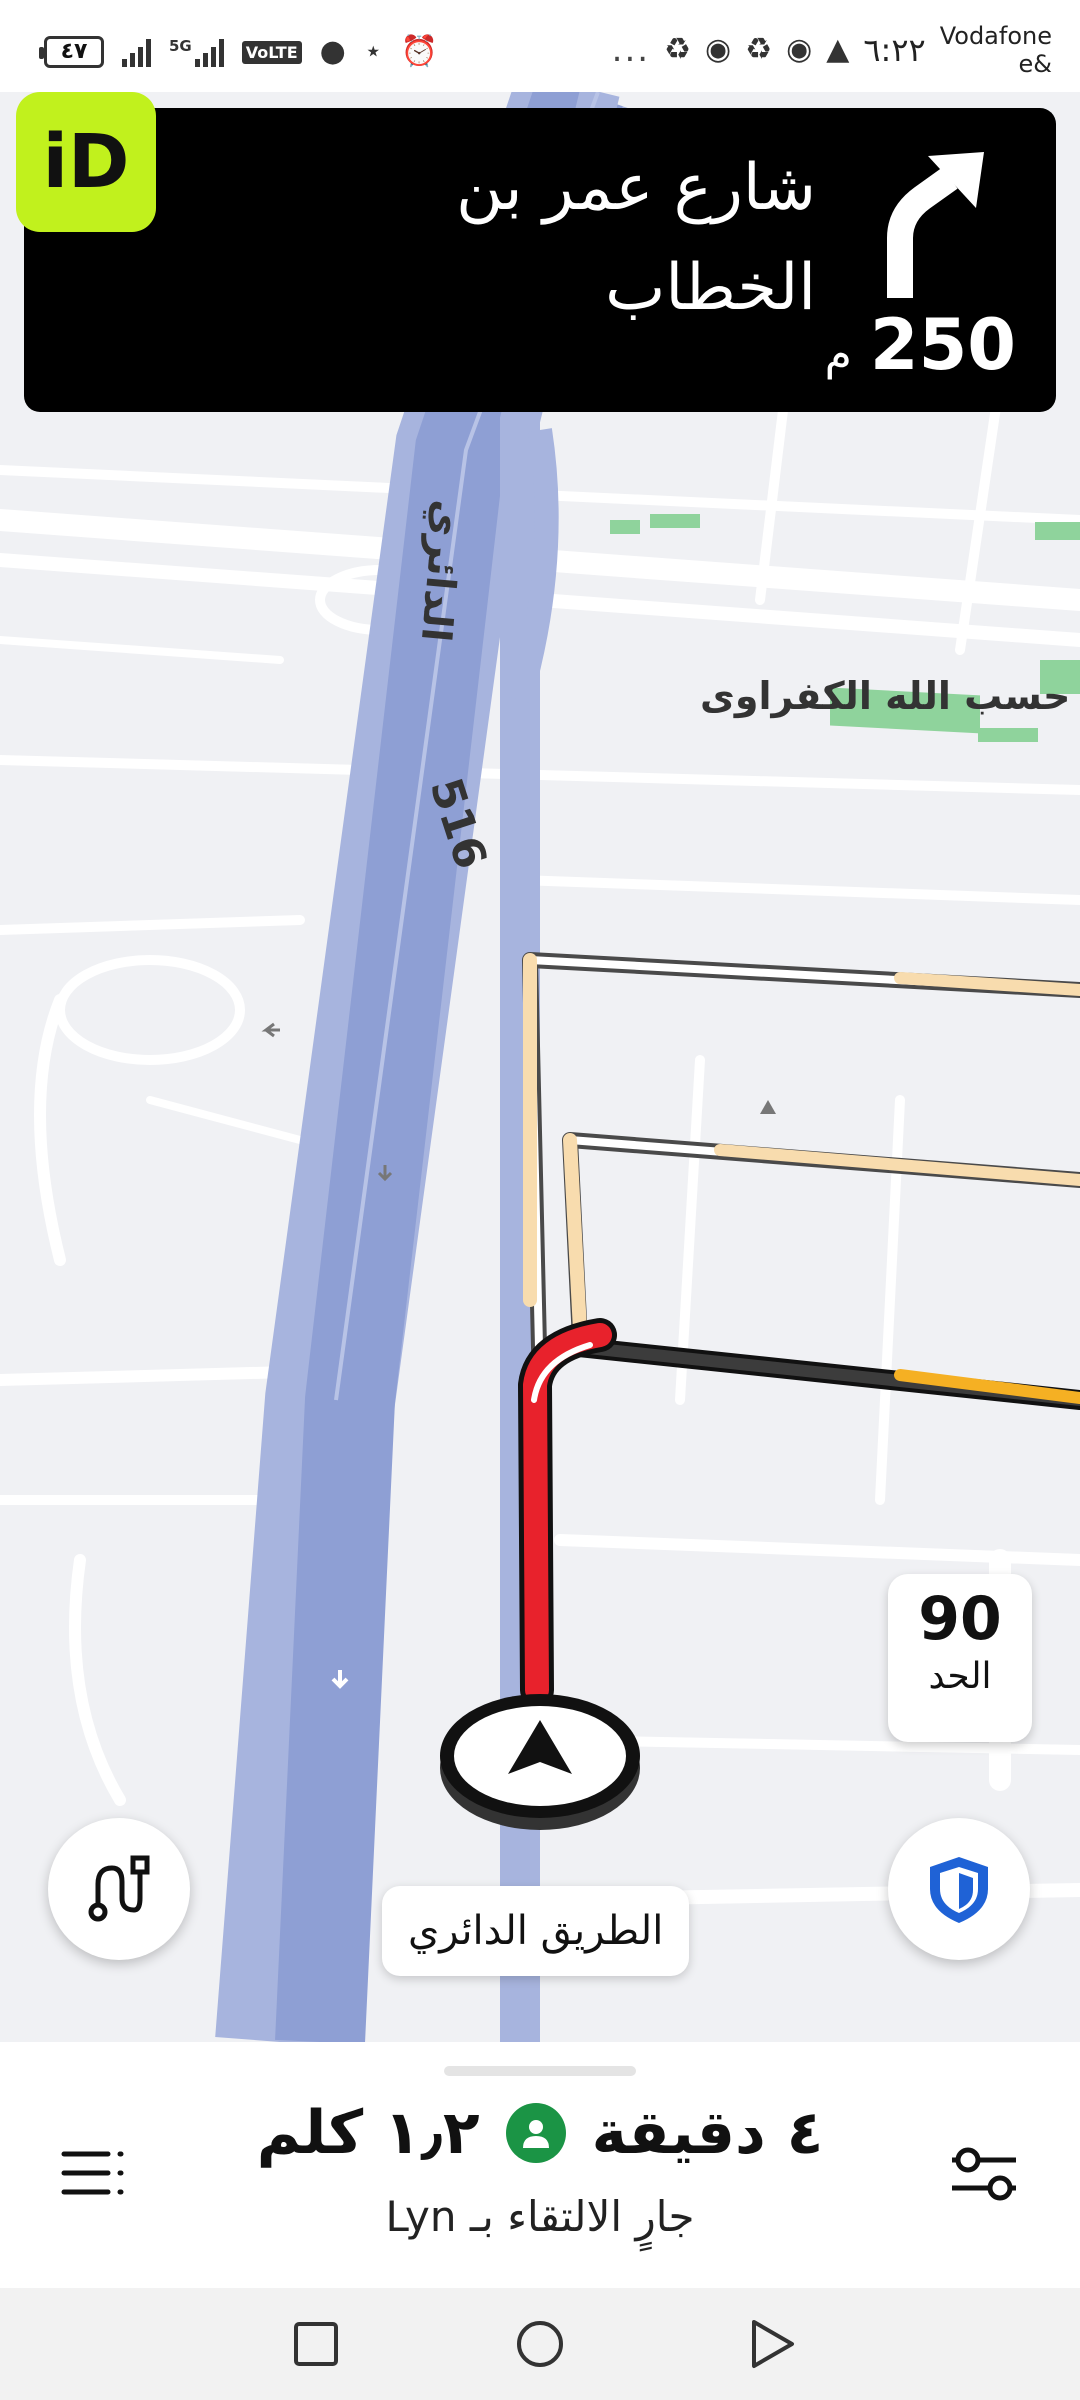 The height and width of the screenshot is (2400, 1080). What do you see at coordinates (920, 345) in the screenshot?
I see `maneuver-distance: م 250` at bounding box center [920, 345].